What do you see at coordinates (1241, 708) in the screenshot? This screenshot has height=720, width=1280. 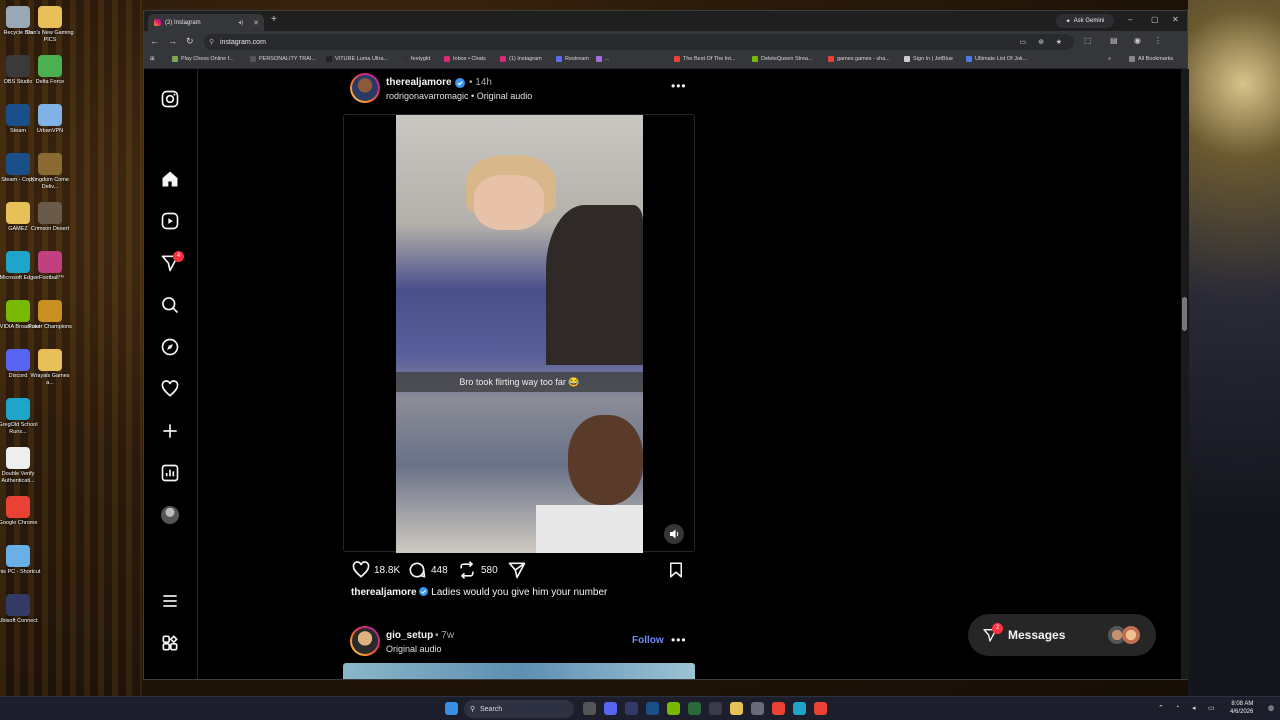 I see `taskbar-clock: 8:08 AM 4/6/2026` at bounding box center [1241, 708].